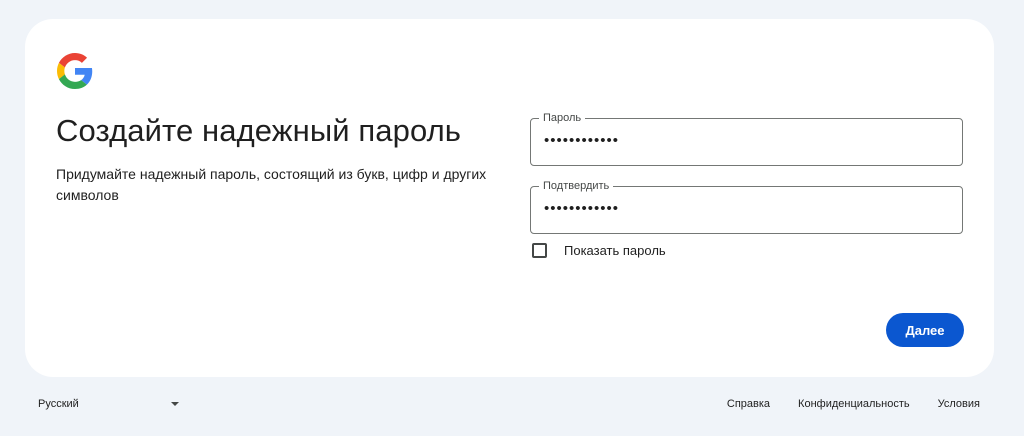 The width and height of the screenshot is (1024, 436). Describe the element at coordinates (748, 404) in the screenshot. I see `help-link: Справка` at that location.